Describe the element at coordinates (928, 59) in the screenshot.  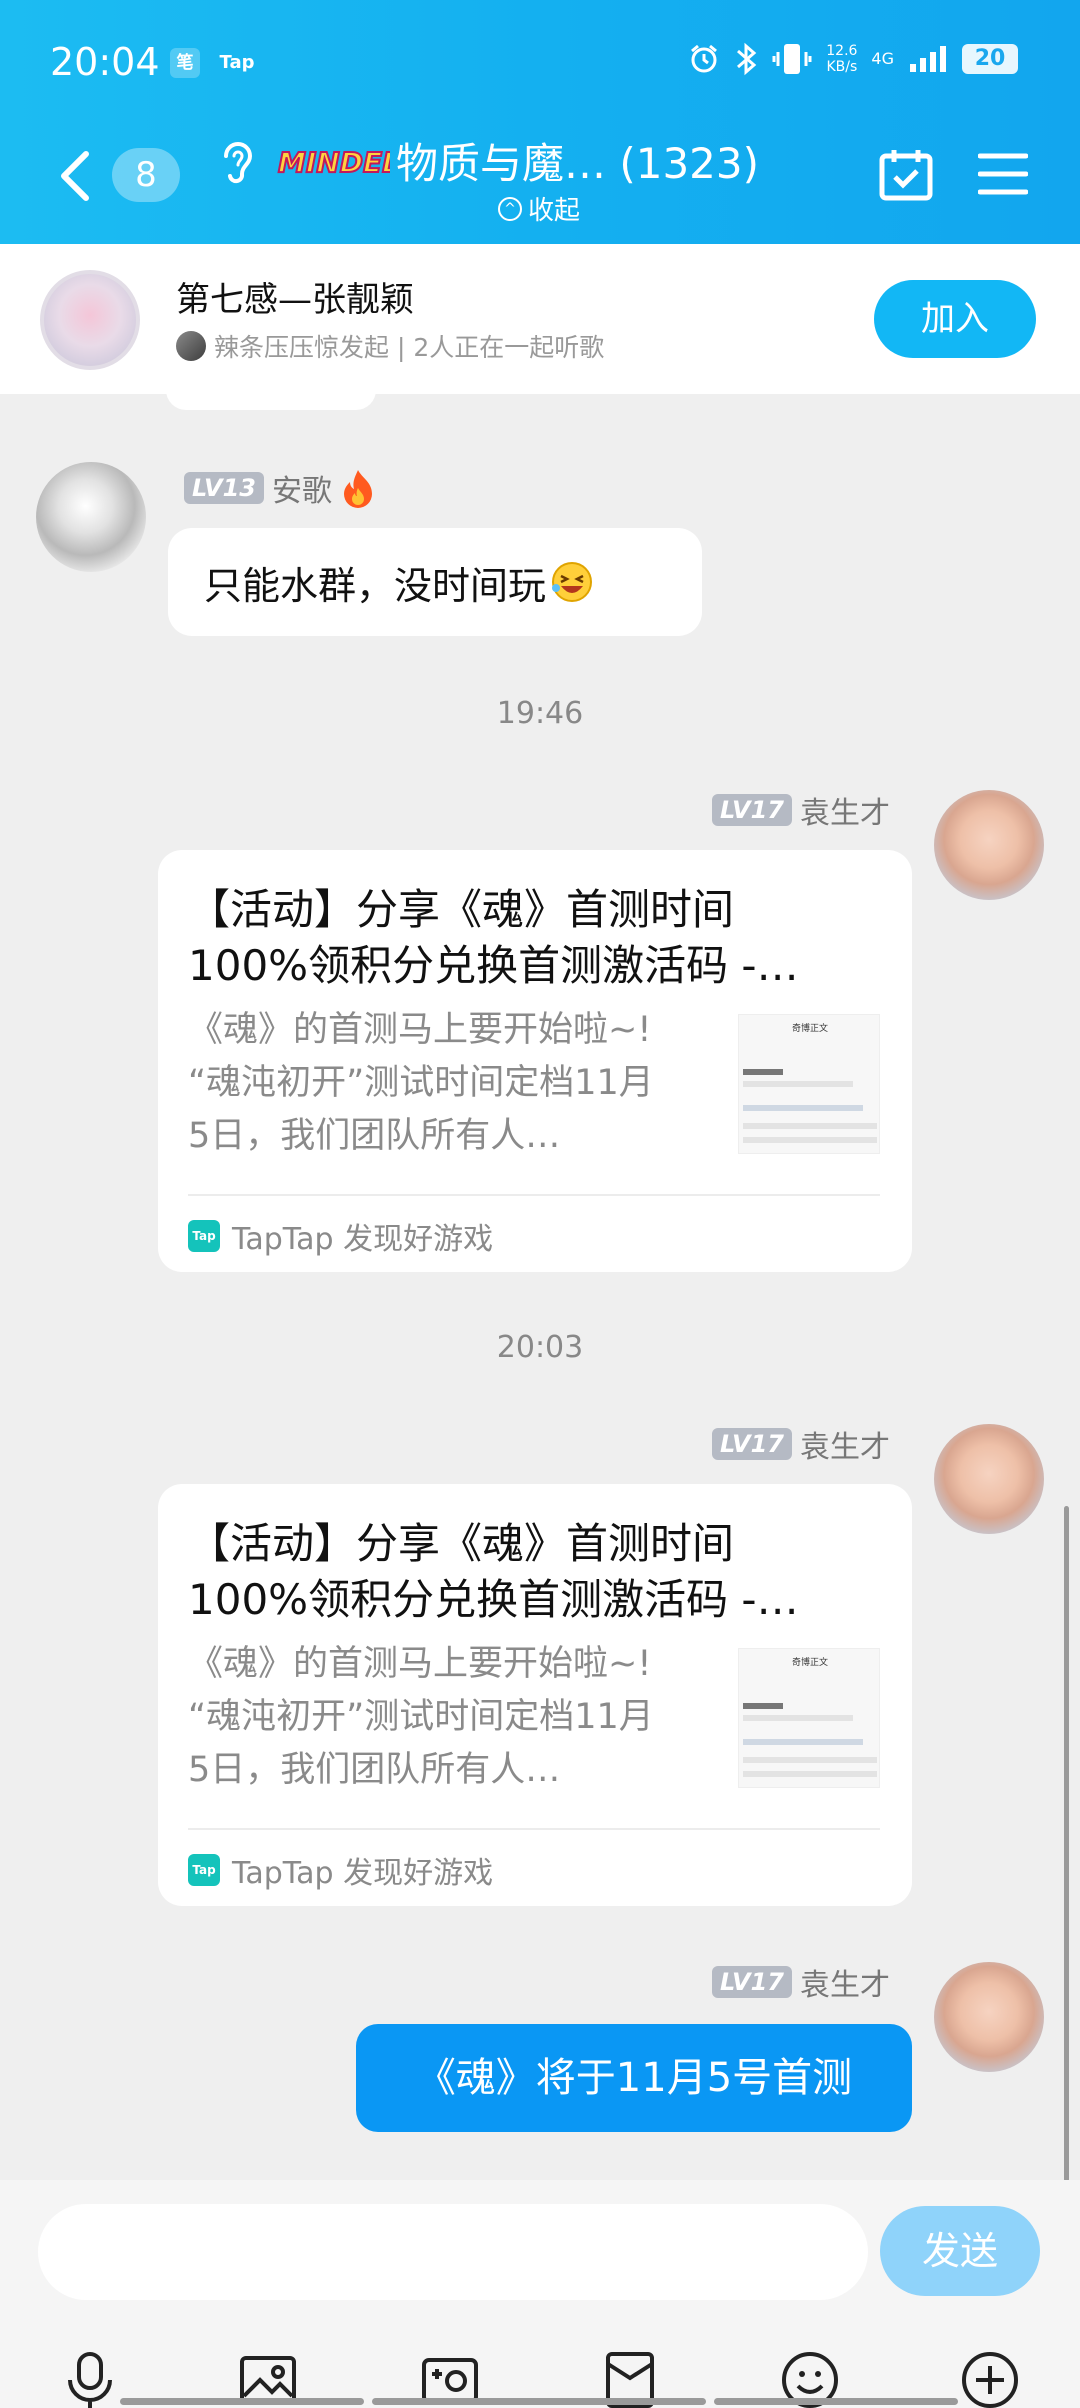
I see `signal-icon` at that location.